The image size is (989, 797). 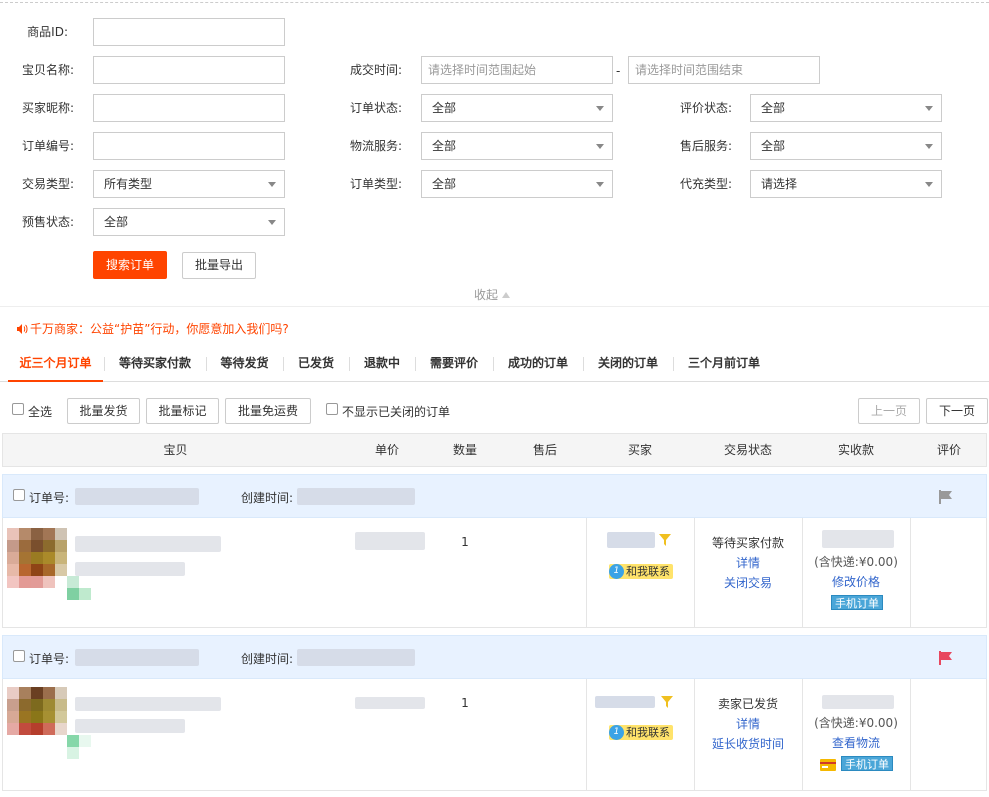 What do you see at coordinates (375, 70) in the screenshot?
I see `deal-time-label: 成交时间:` at bounding box center [375, 70].